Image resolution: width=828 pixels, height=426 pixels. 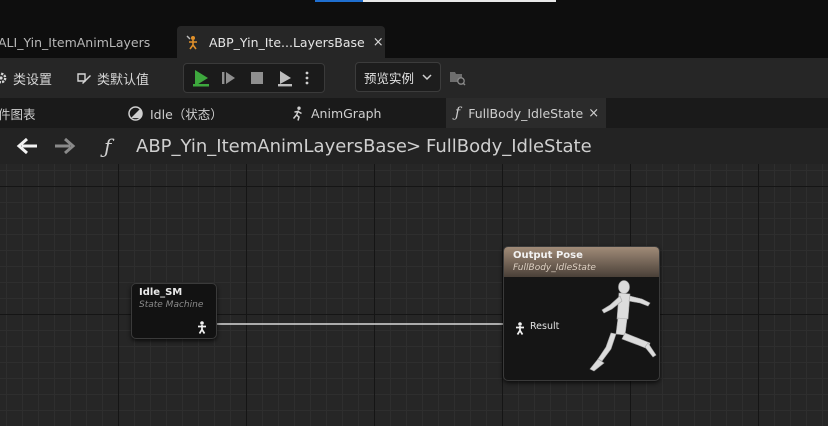 What do you see at coordinates (618, 328) in the screenshot?
I see `running-mannequin-icon` at bounding box center [618, 328].